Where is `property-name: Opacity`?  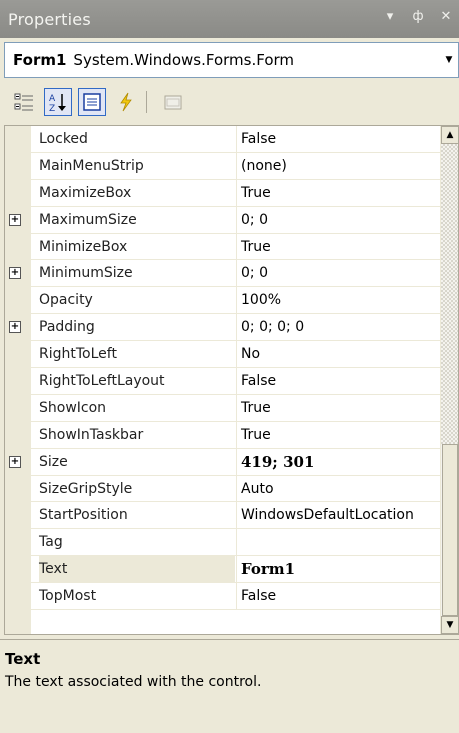 property-name: Opacity is located at coordinates (66, 300).